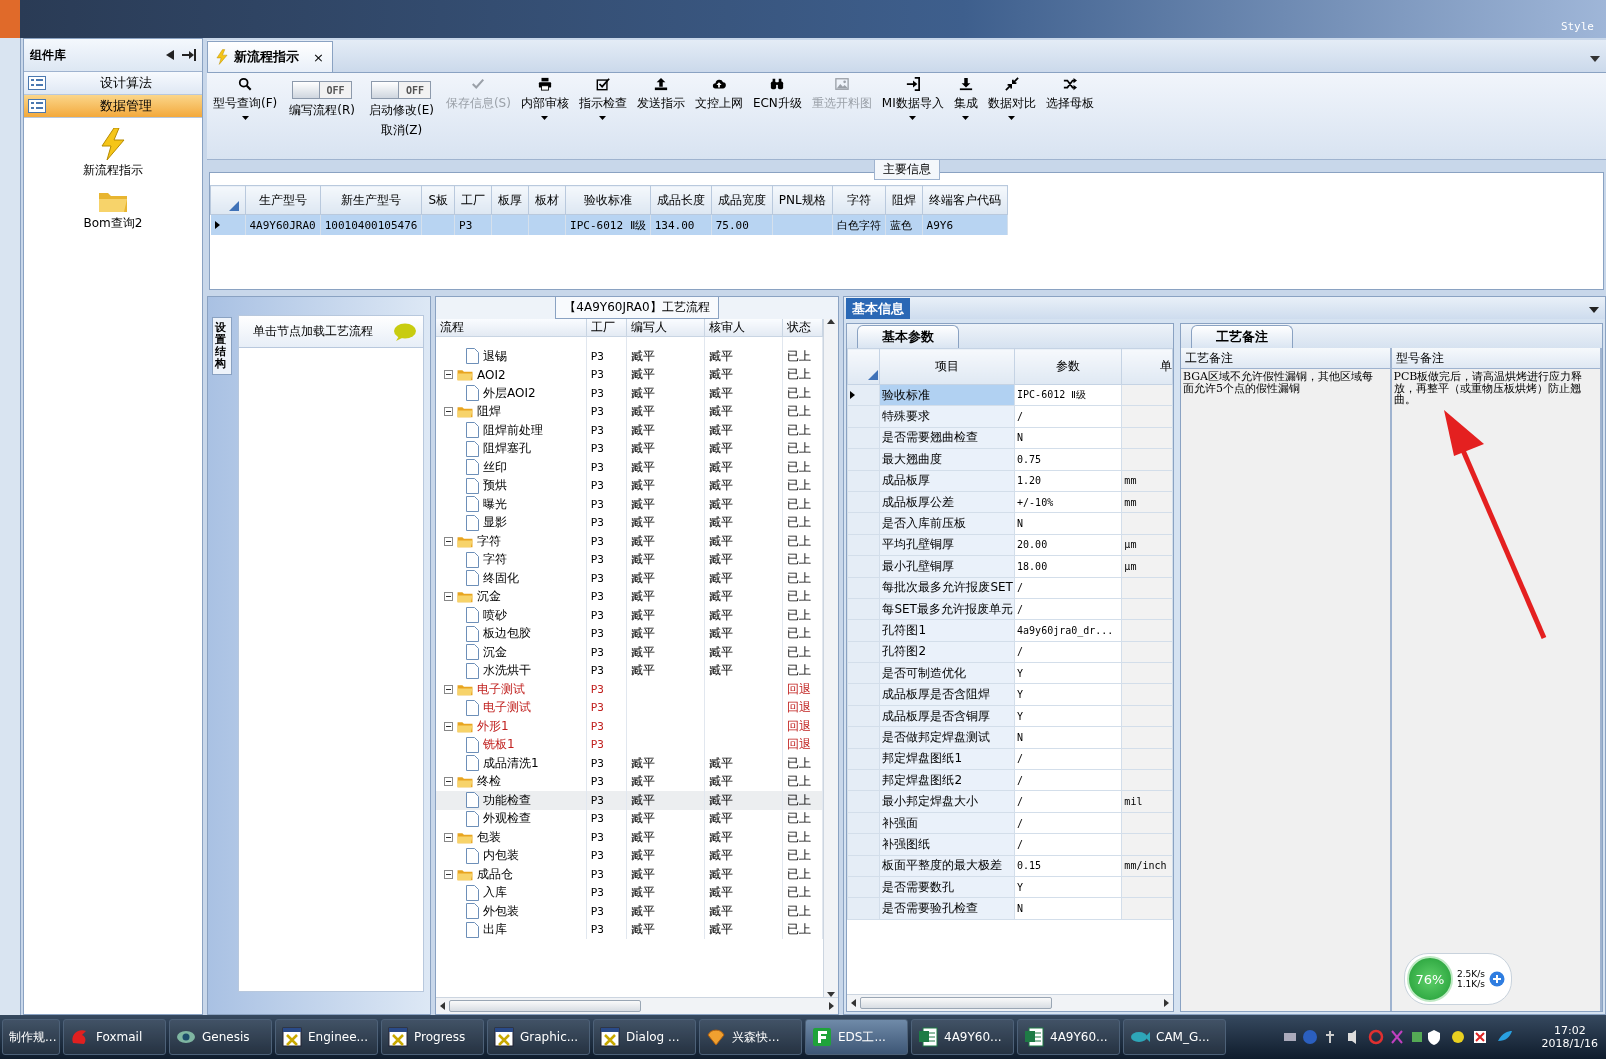  I want to click on tree-row: 水洗烘干 P3 臧平 臧平 已上, so click(629, 670).